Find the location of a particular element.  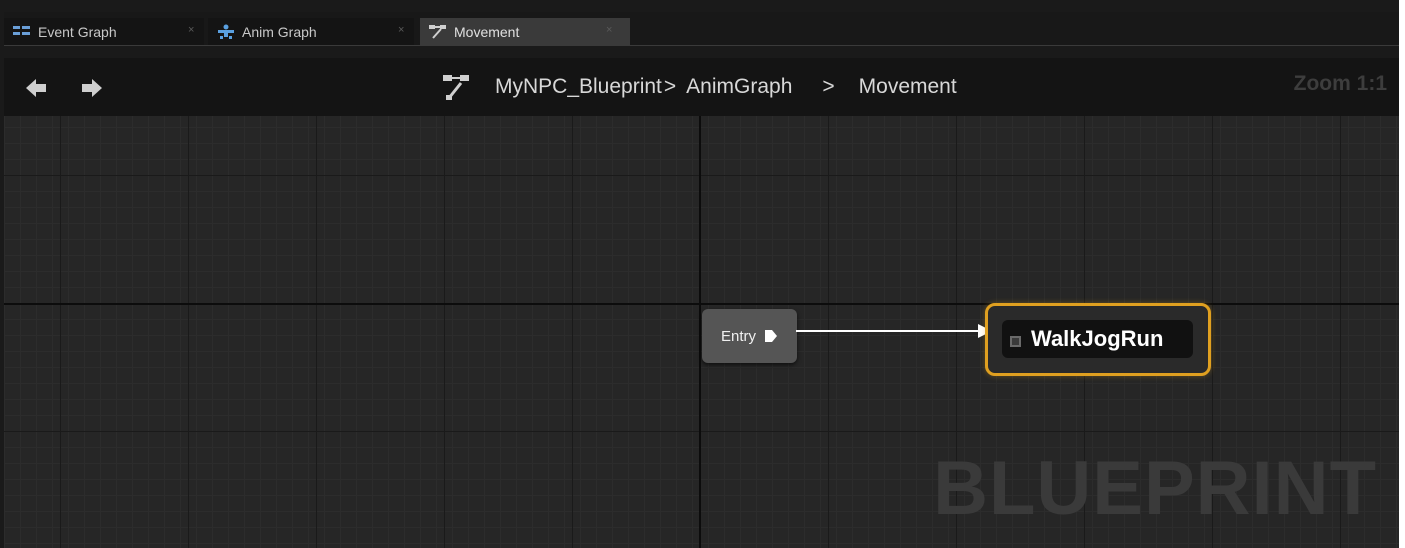

state-node-walkjogrun: WalkJogRun is located at coordinates (1098, 339).